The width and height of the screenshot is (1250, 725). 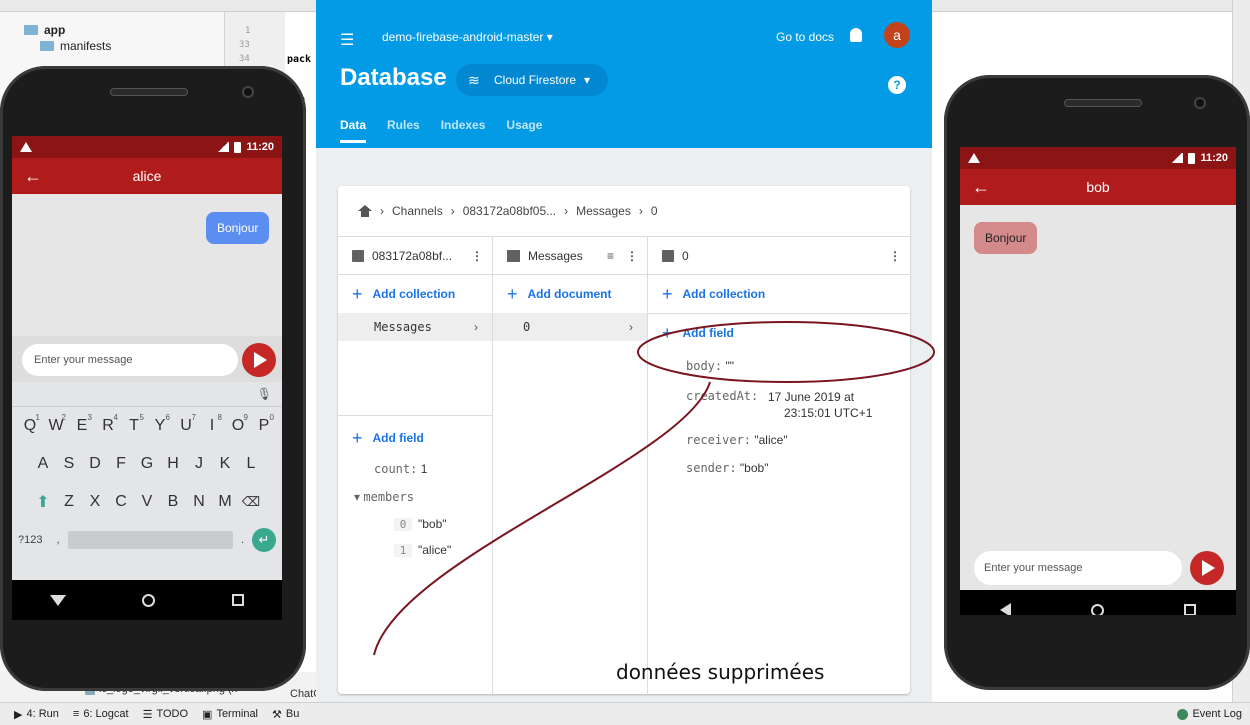 I want to click on column-header: 0 ⋮, so click(x=779, y=256).